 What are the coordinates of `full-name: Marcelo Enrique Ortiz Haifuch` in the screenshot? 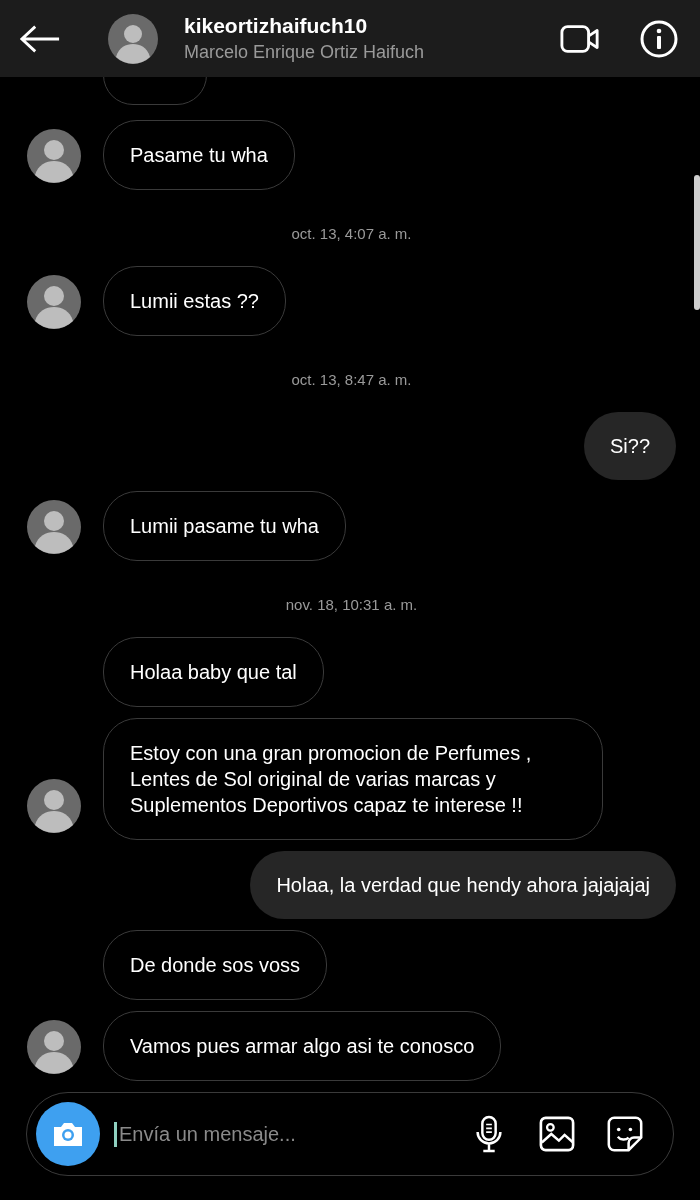 It's located at (305, 52).